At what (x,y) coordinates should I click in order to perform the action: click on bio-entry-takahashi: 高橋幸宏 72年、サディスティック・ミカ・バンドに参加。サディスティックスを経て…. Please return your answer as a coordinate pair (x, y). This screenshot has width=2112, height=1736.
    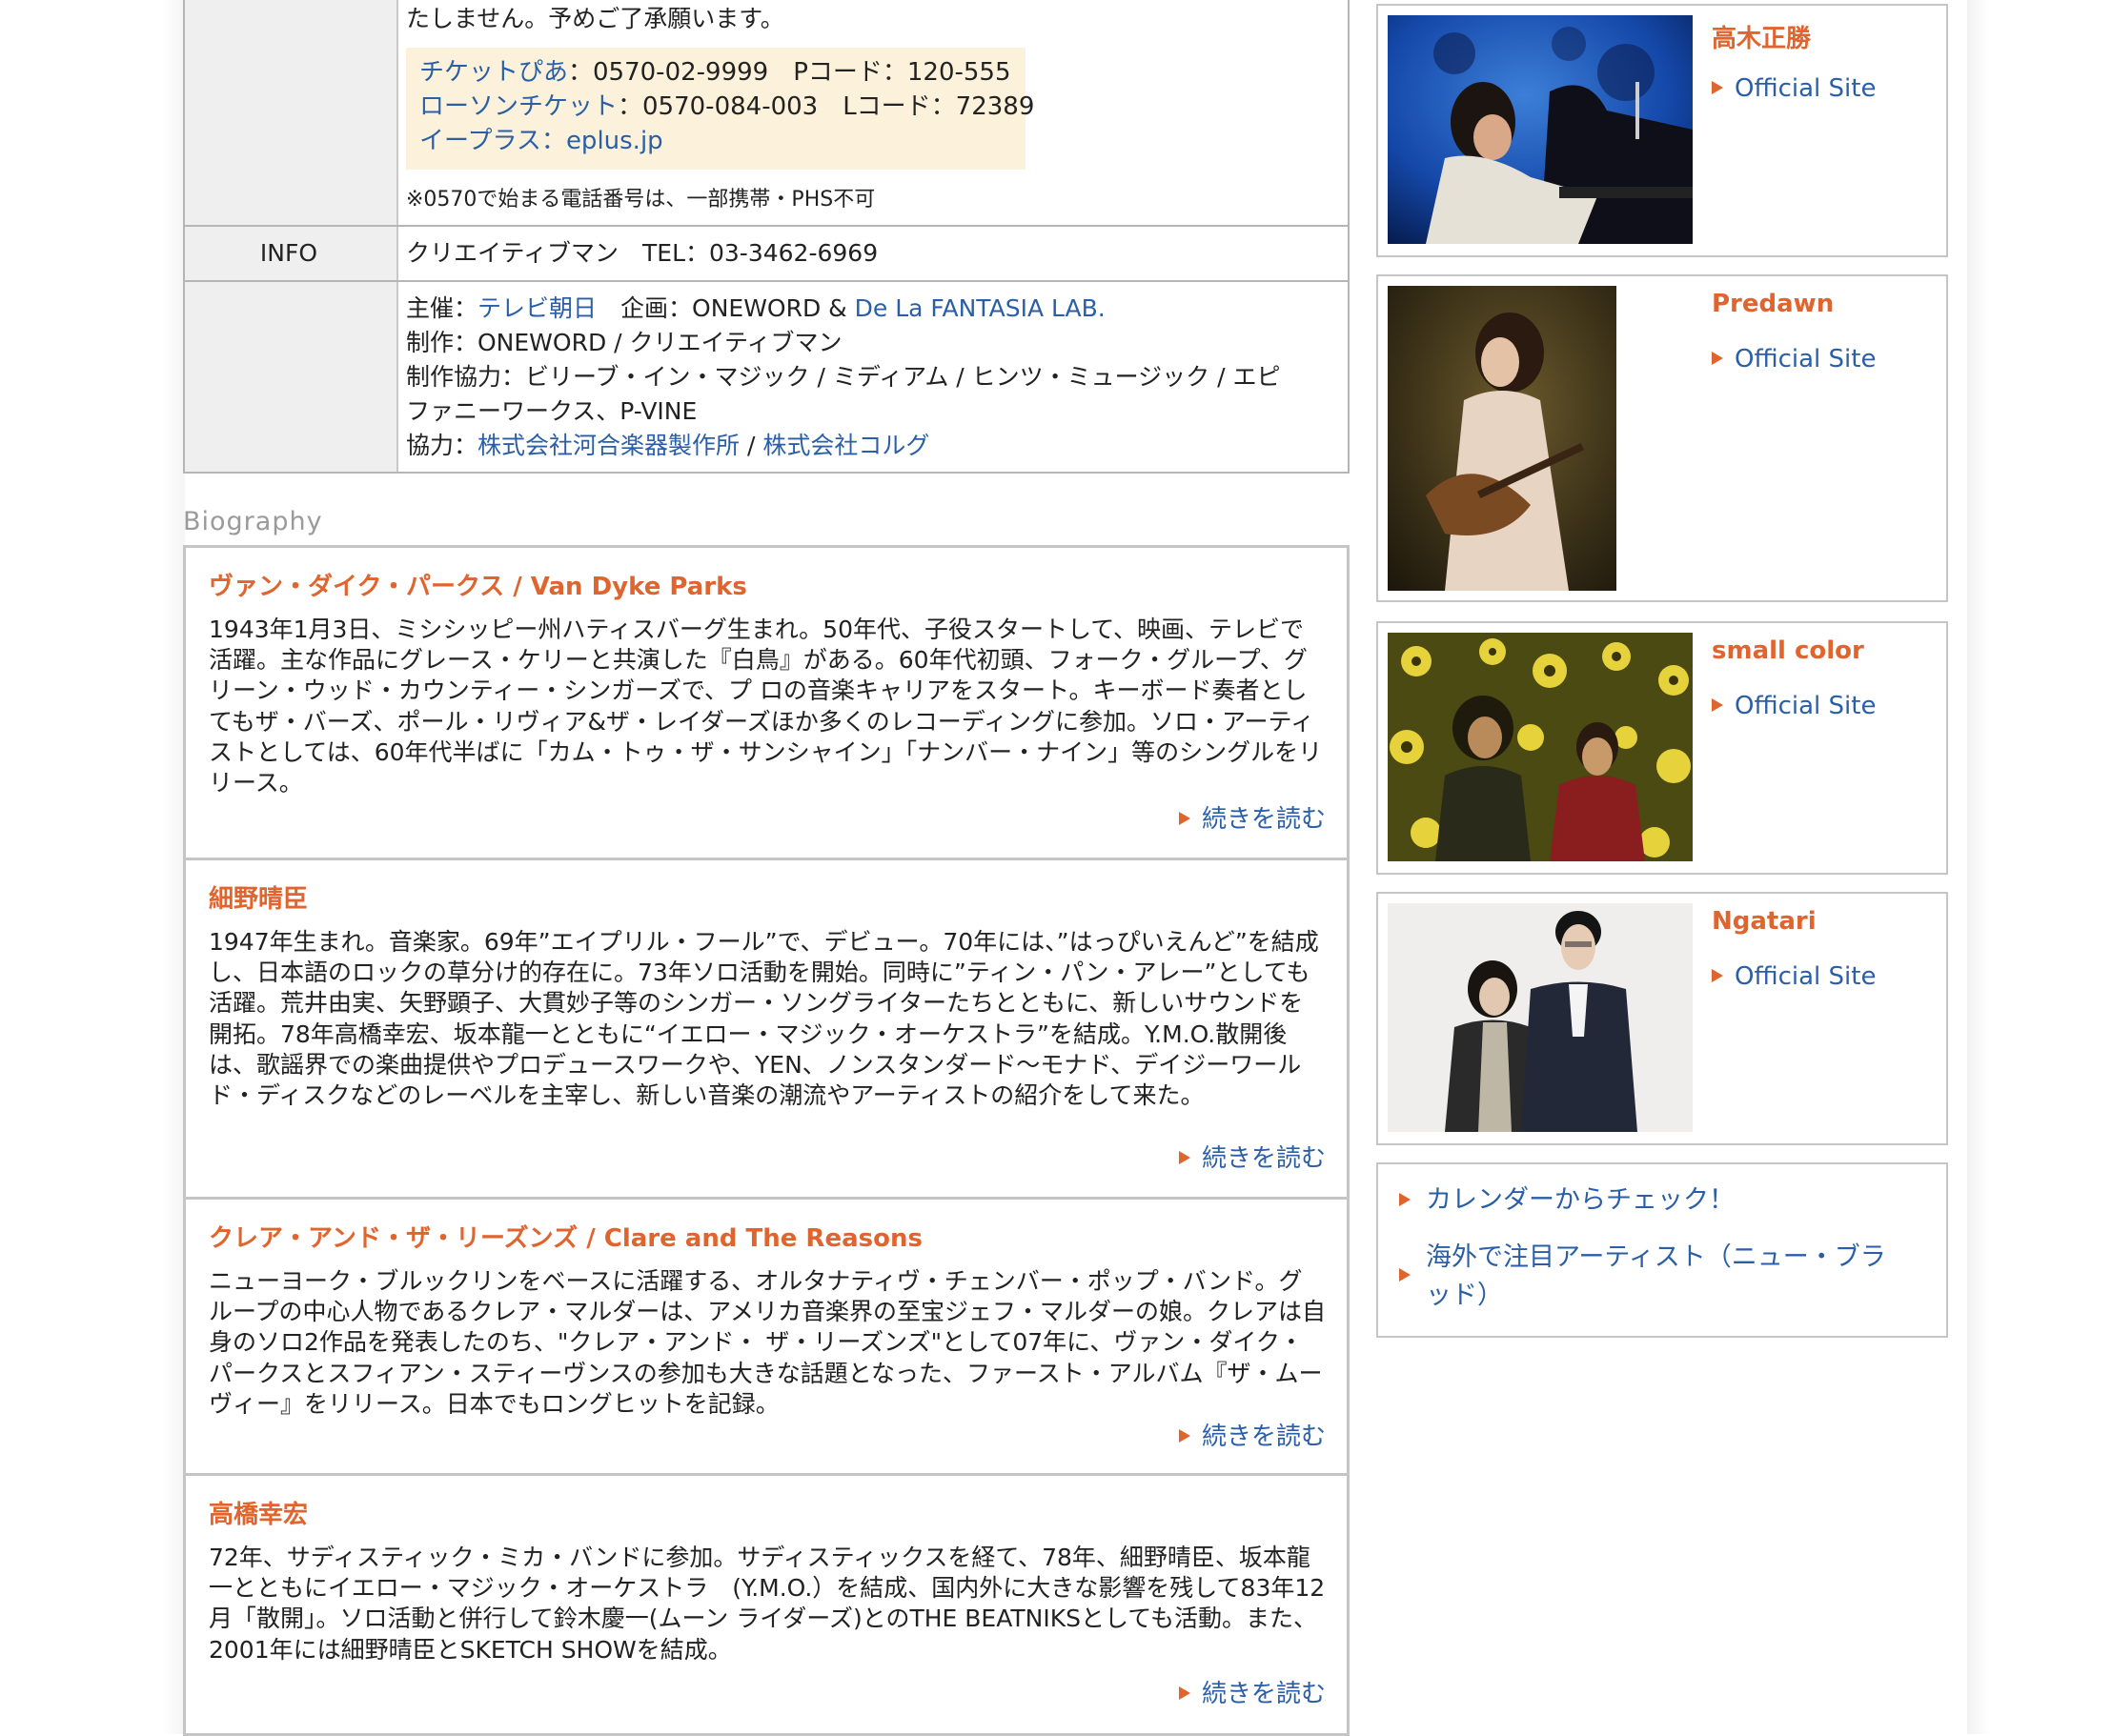
    Looking at the image, I should click on (767, 1604).